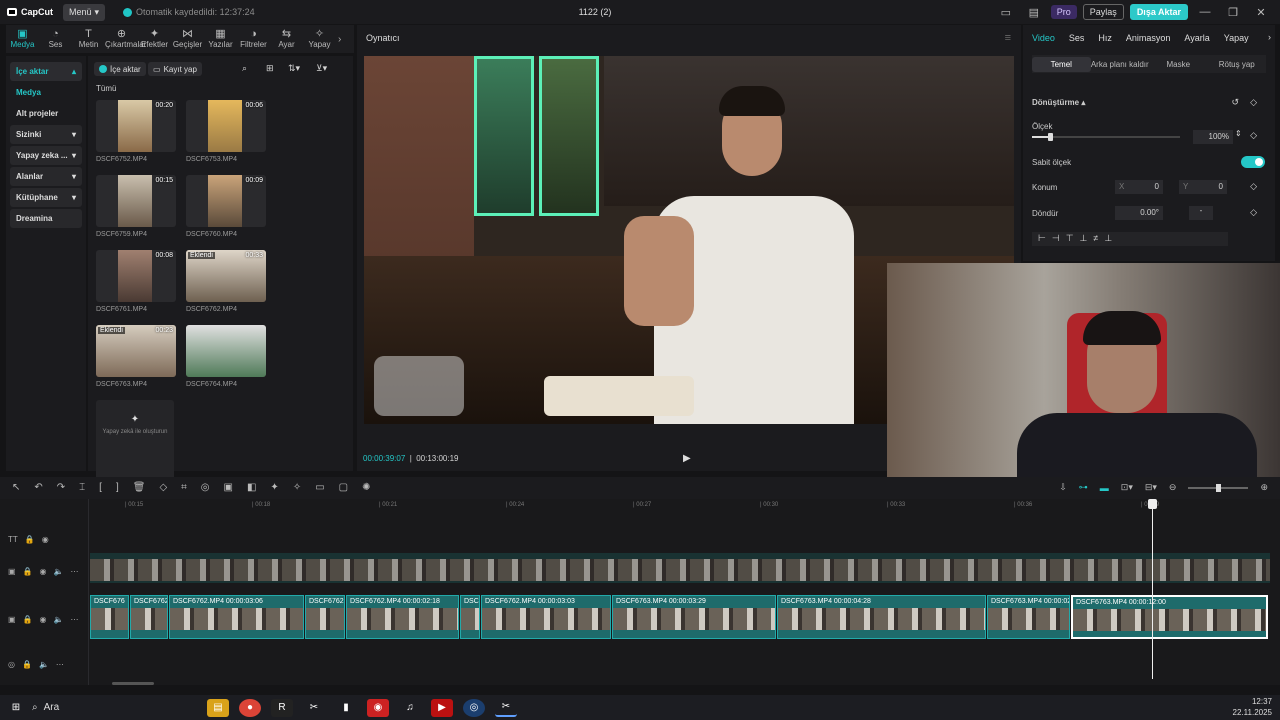 The width and height of the screenshot is (1280, 720). Describe the element at coordinates (1235, 102) in the screenshot. I see `reset-icon: ↺` at that location.